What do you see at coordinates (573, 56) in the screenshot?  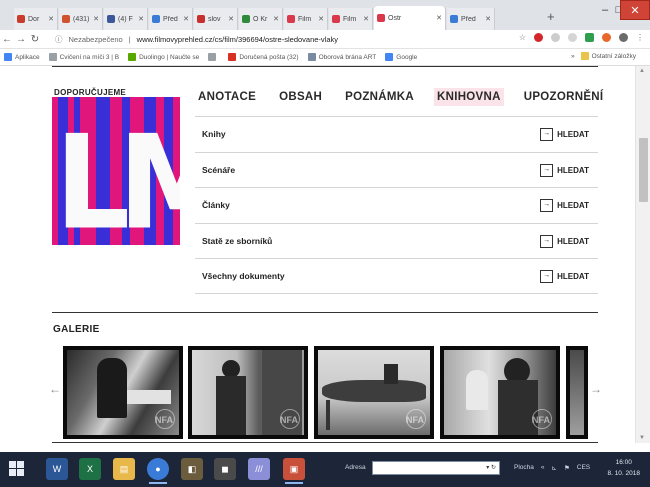 I see `more-bookmarks-button: »` at bounding box center [573, 56].